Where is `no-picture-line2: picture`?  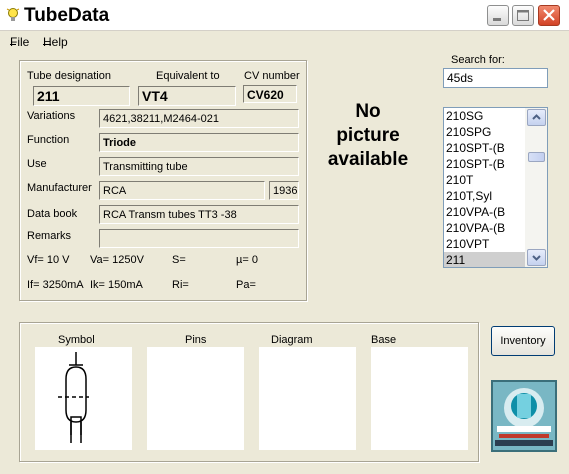 no-picture-line2: picture is located at coordinates (368, 135).